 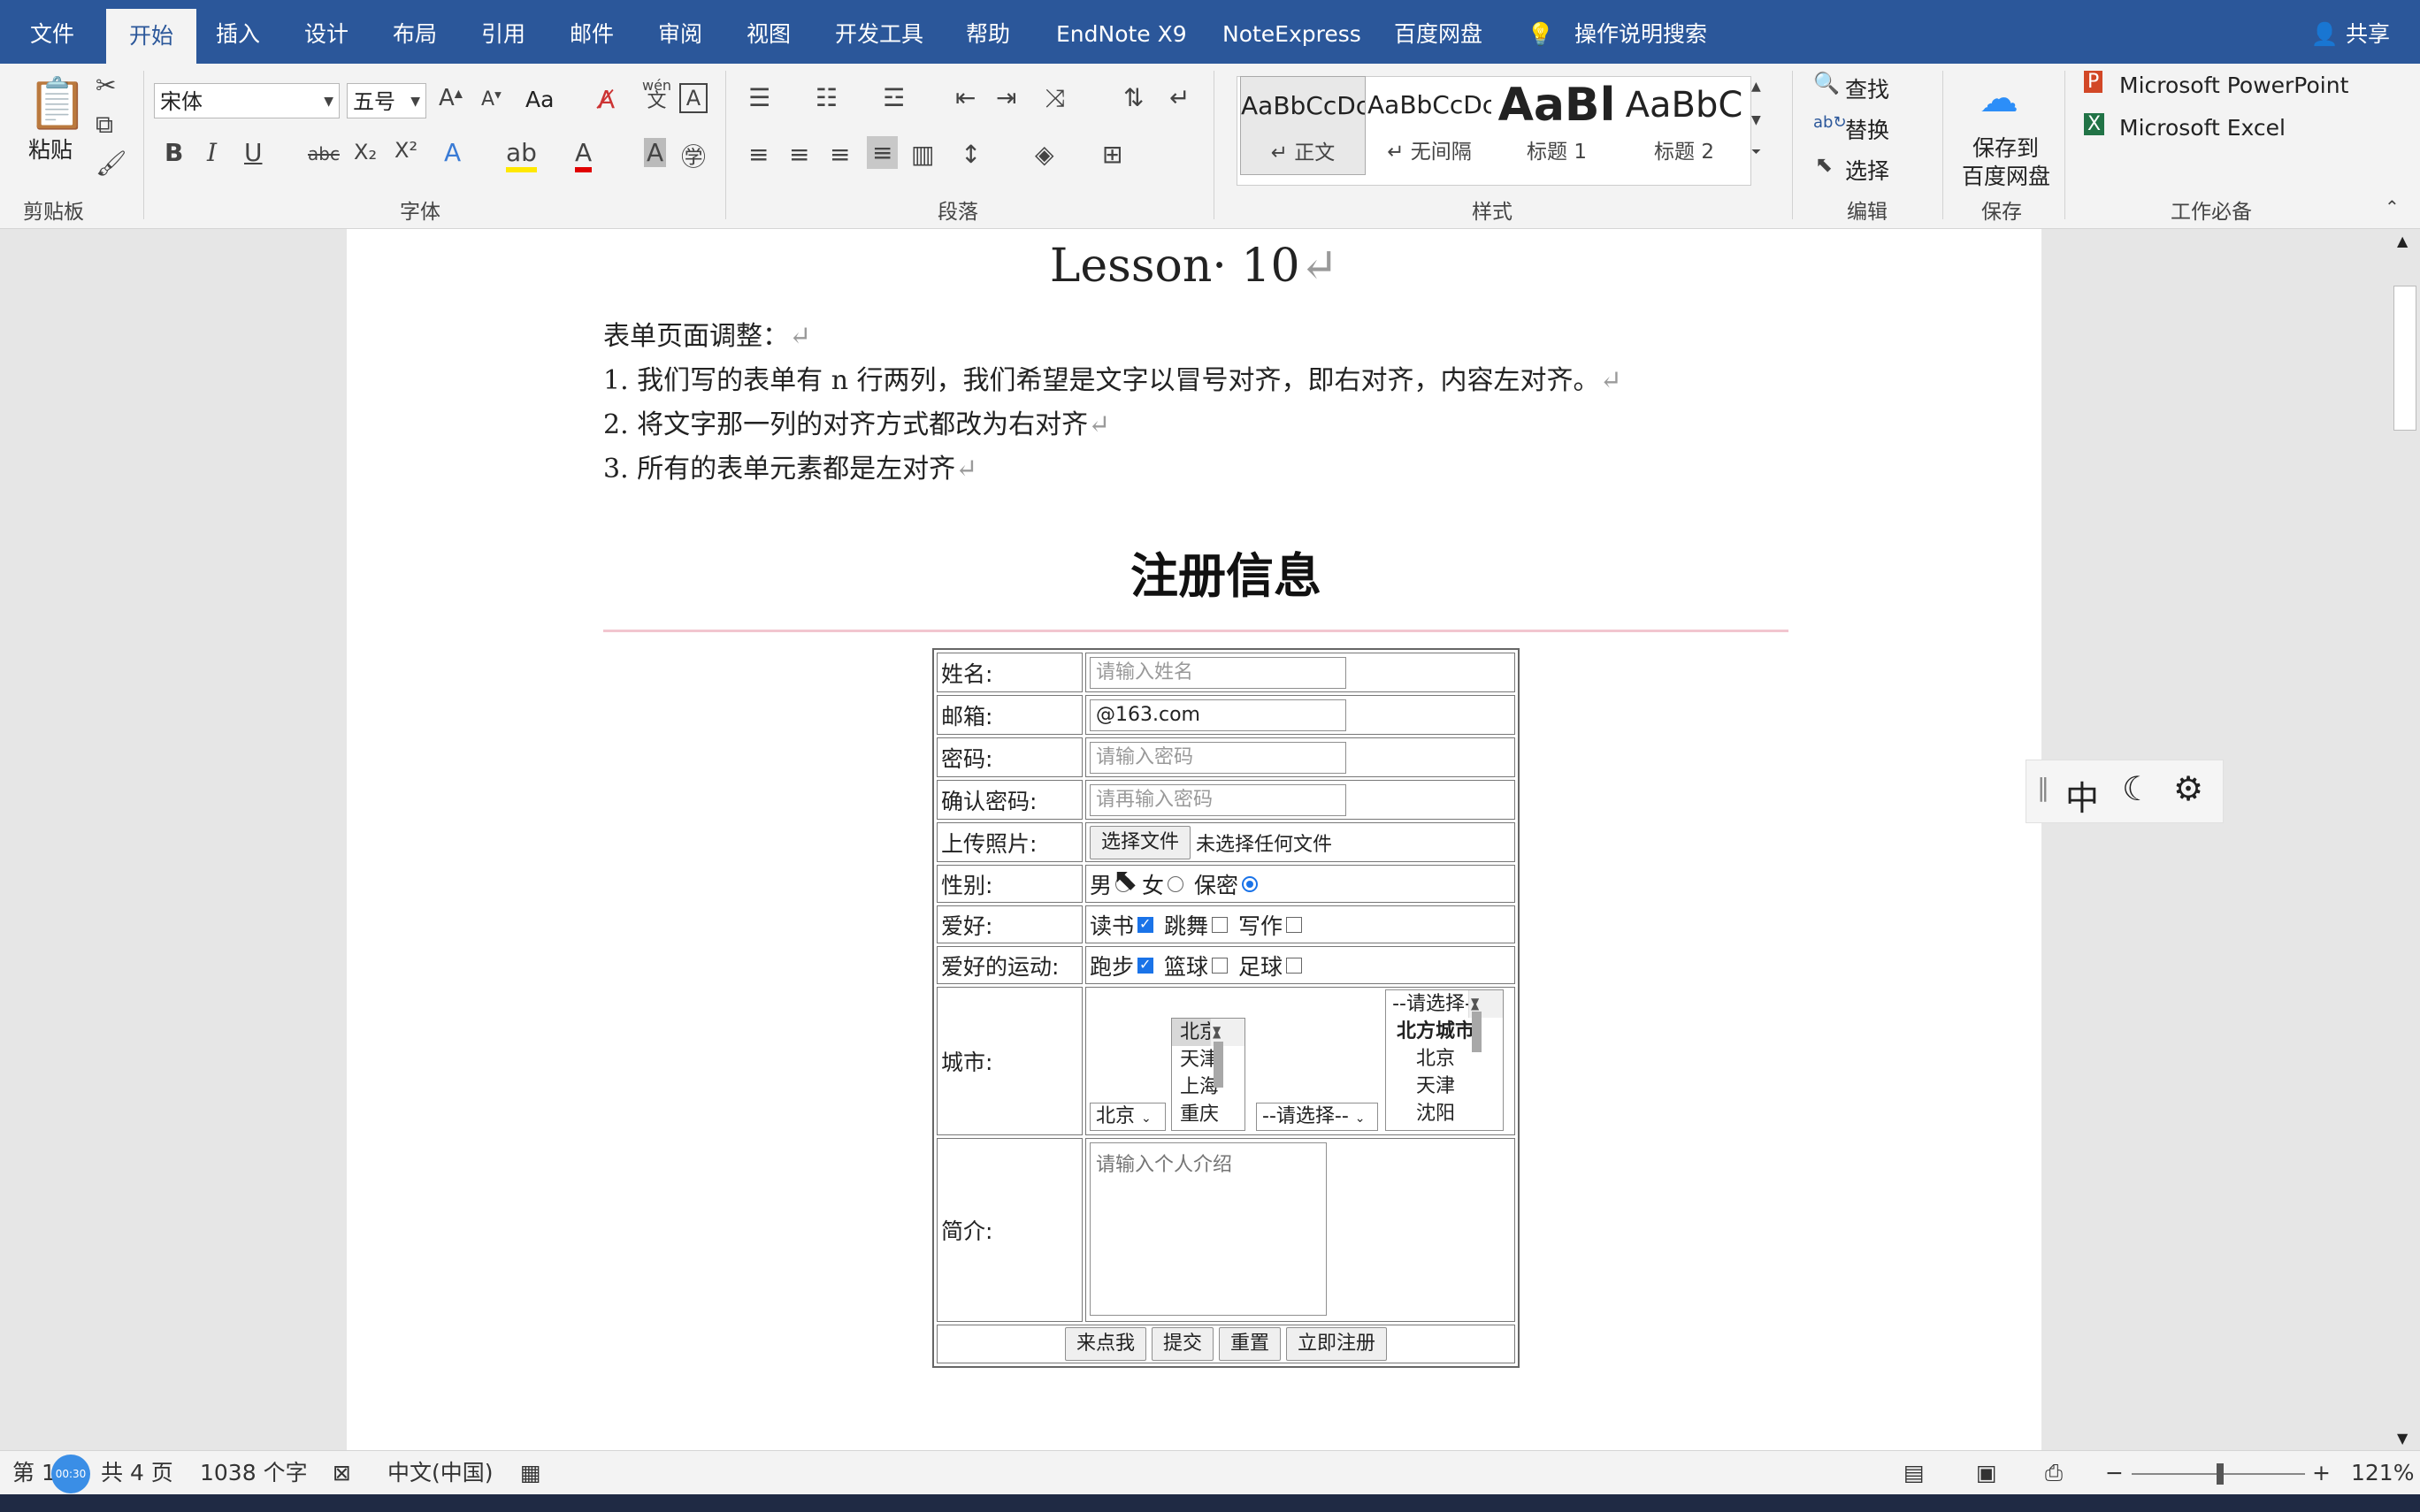 What do you see at coordinates (386, 100) in the screenshot?
I see `font-size-combo: 五号 ▼` at bounding box center [386, 100].